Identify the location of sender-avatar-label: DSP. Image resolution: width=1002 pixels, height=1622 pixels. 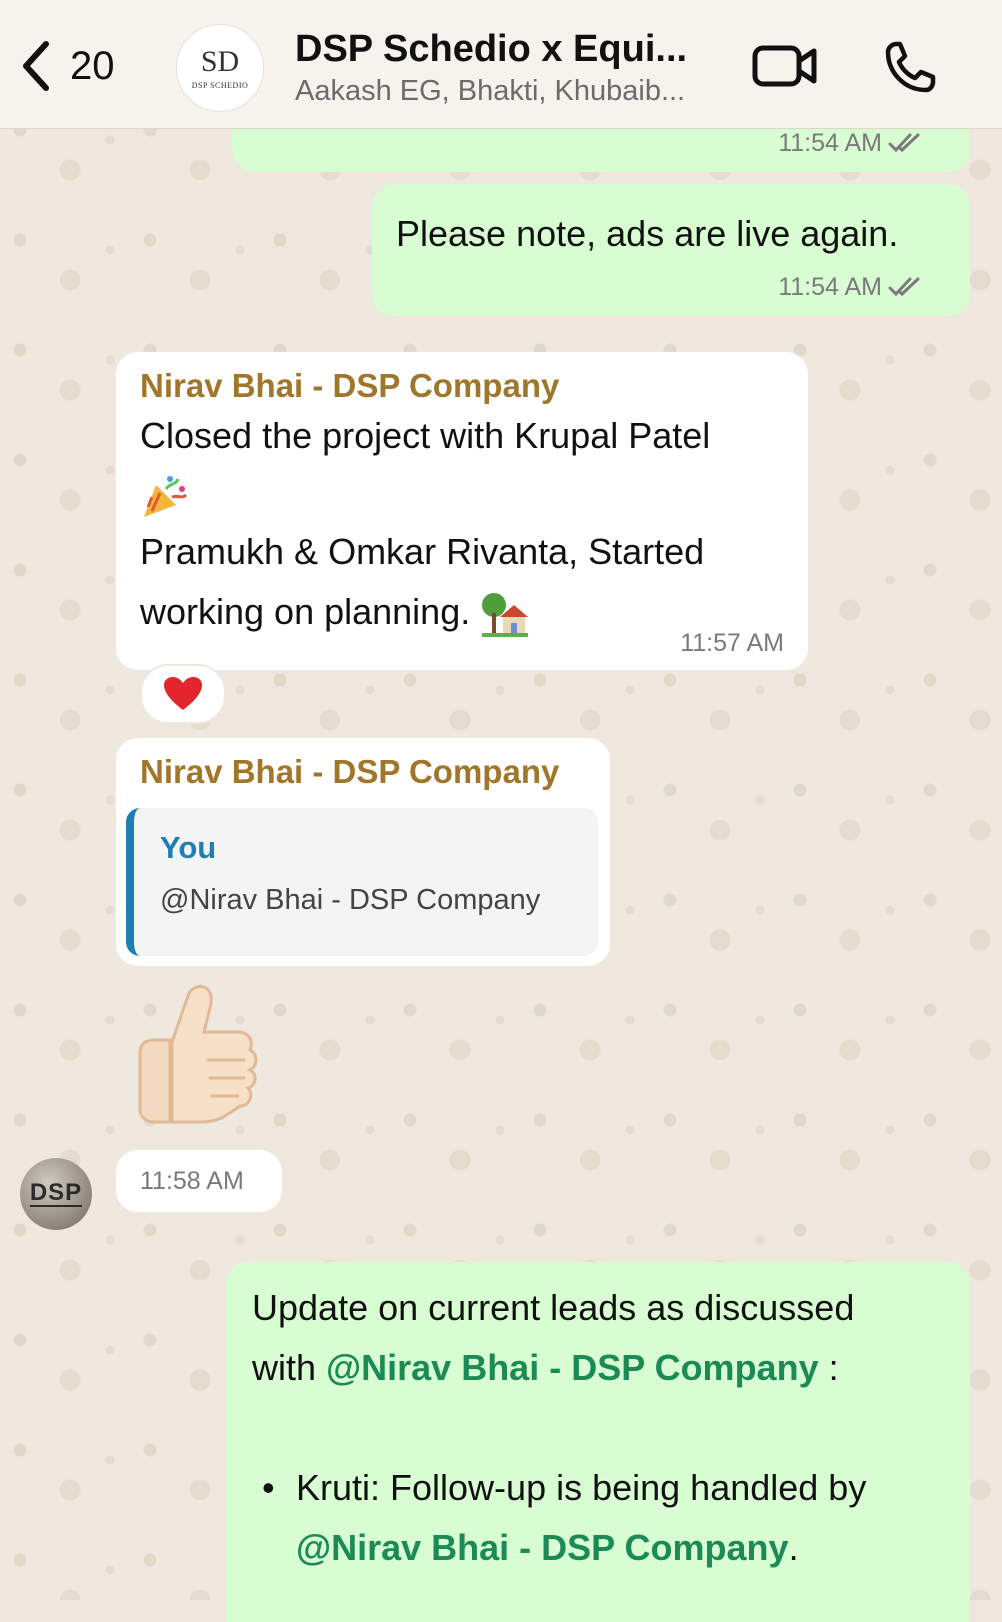
(56, 1193).